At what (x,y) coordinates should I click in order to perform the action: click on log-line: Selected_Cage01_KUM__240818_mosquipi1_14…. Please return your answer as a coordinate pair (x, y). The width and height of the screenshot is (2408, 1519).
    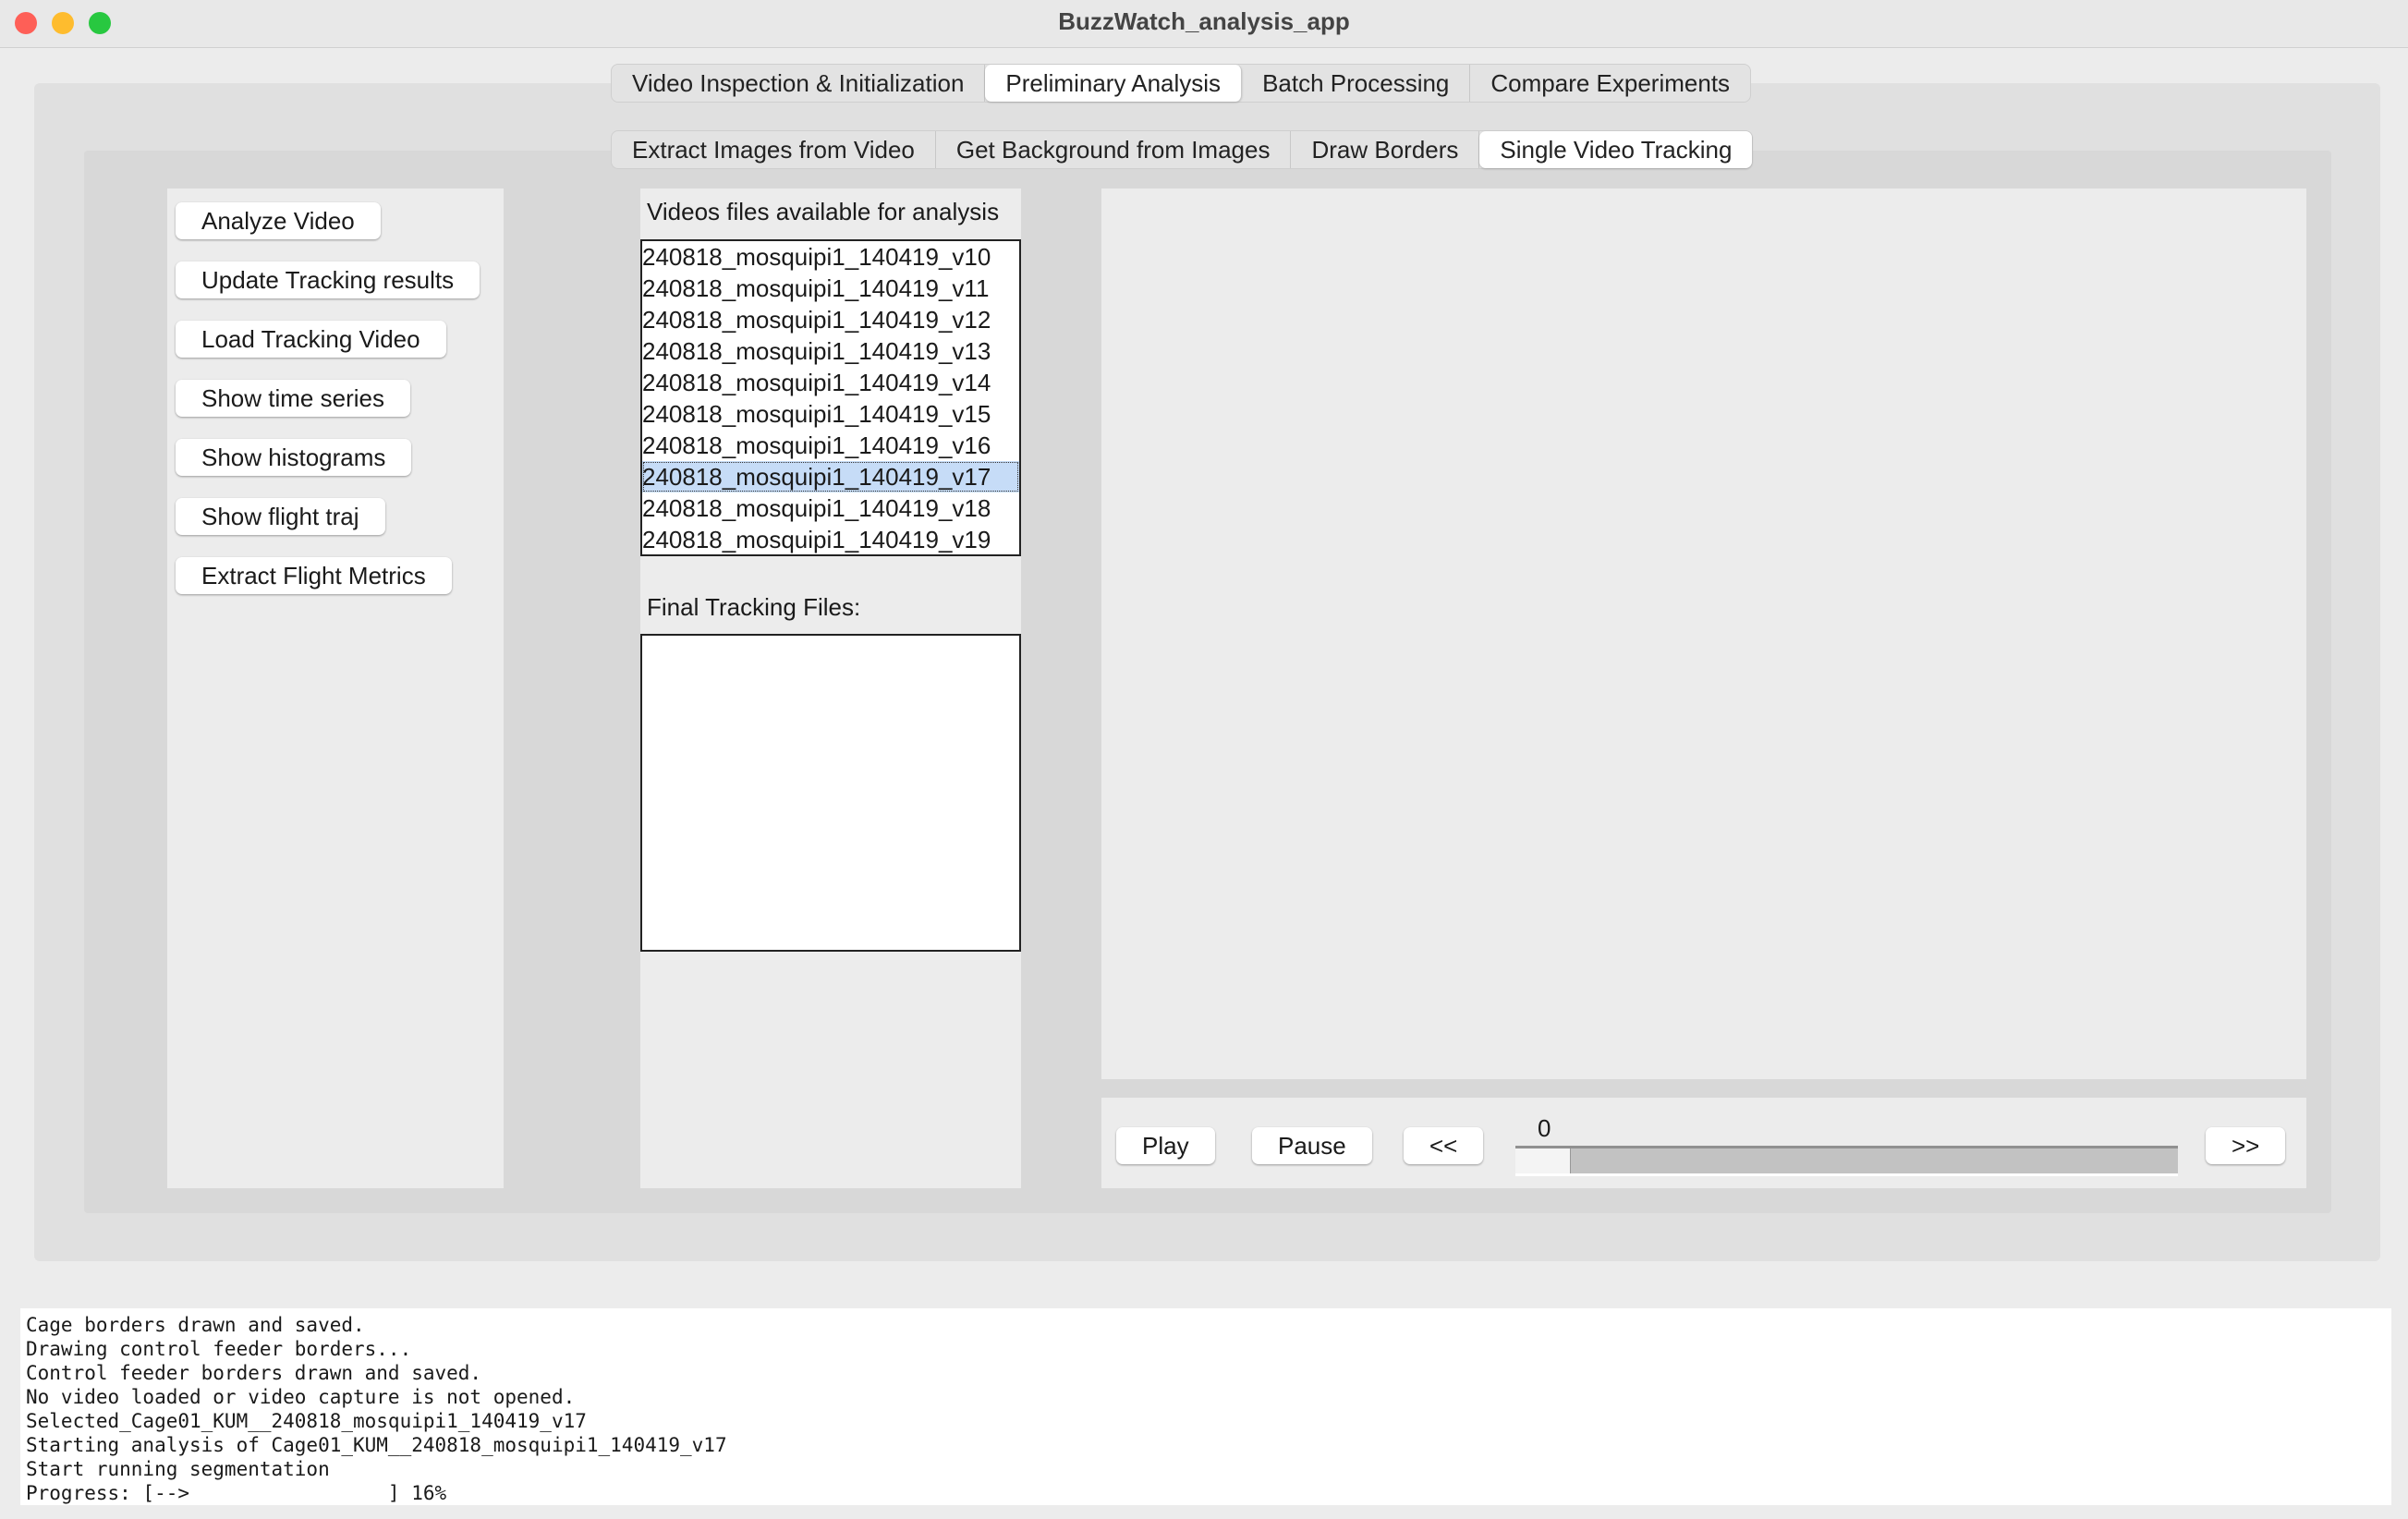
    Looking at the image, I should click on (306, 1421).